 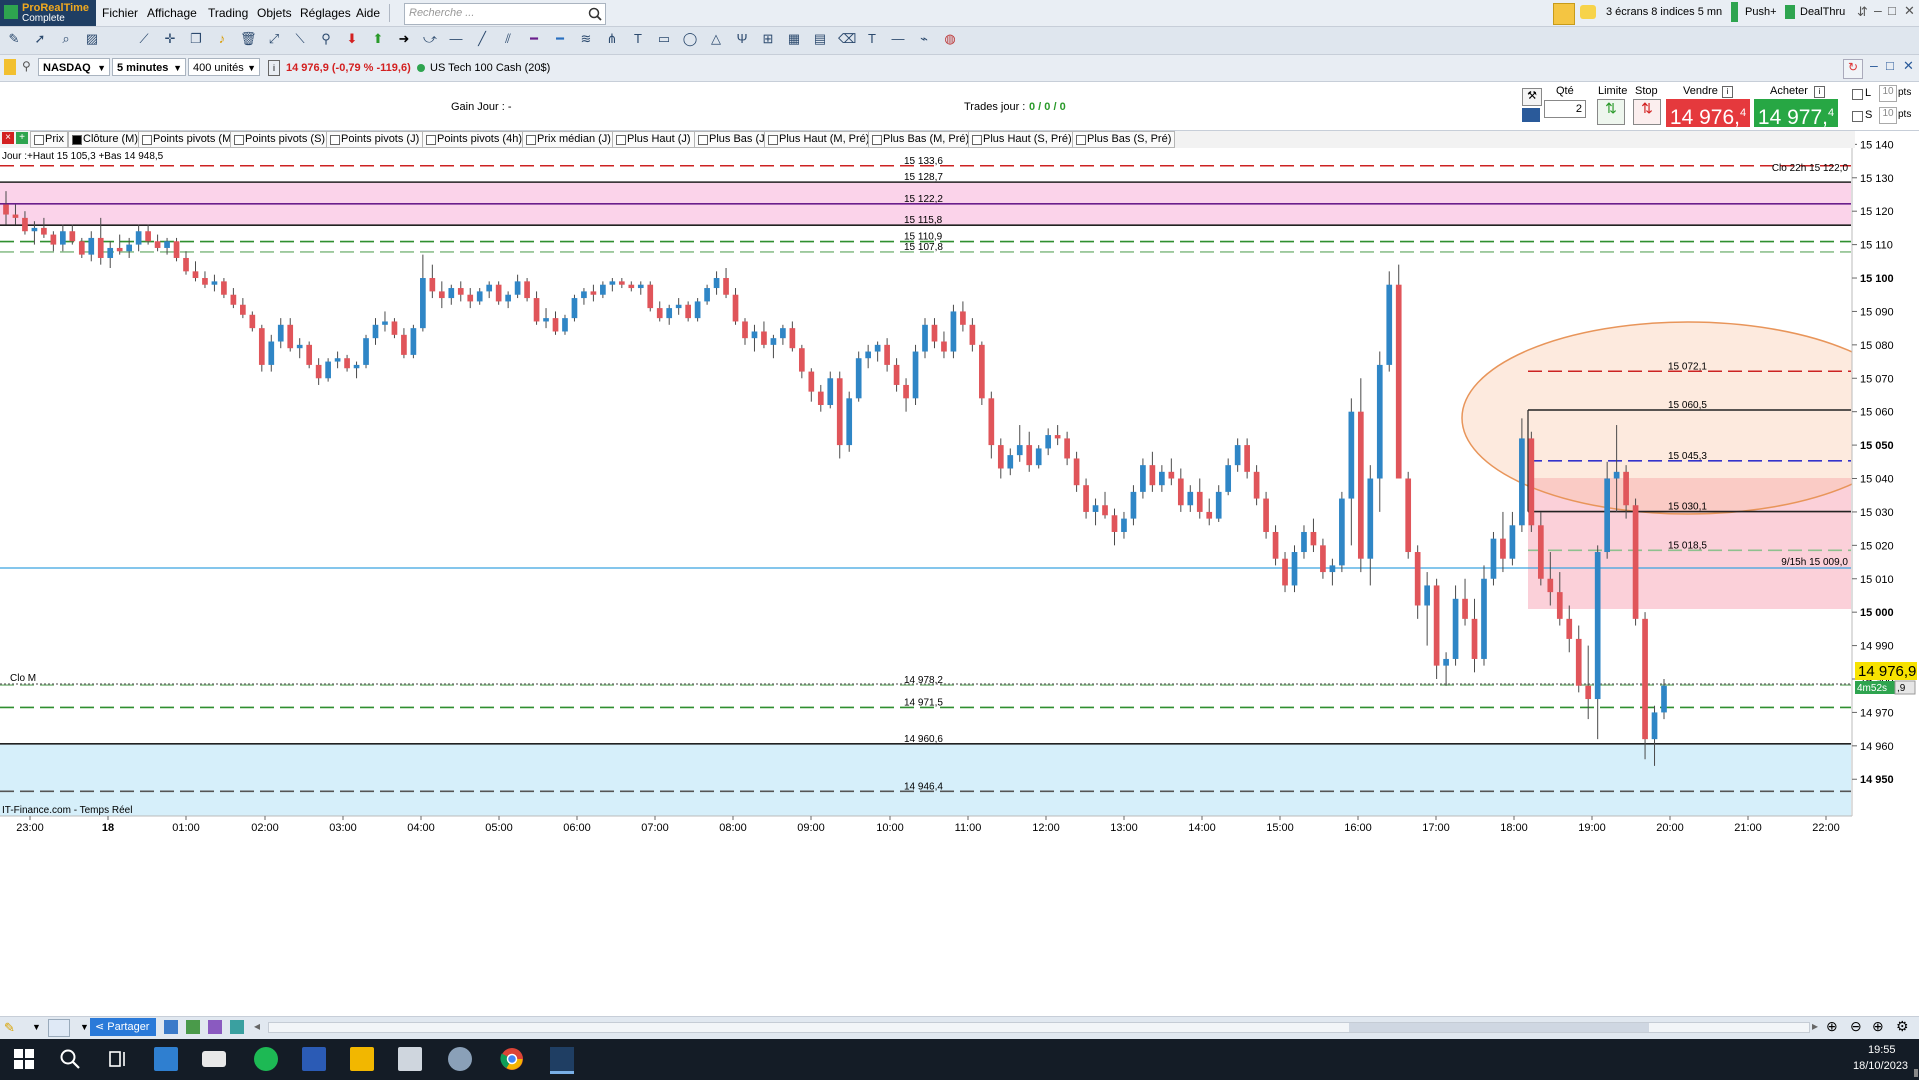 What do you see at coordinates (568, 139) in the screenshot?
I see `indicator-tab: Prix médian (J)` at bounding box center [568, 139].